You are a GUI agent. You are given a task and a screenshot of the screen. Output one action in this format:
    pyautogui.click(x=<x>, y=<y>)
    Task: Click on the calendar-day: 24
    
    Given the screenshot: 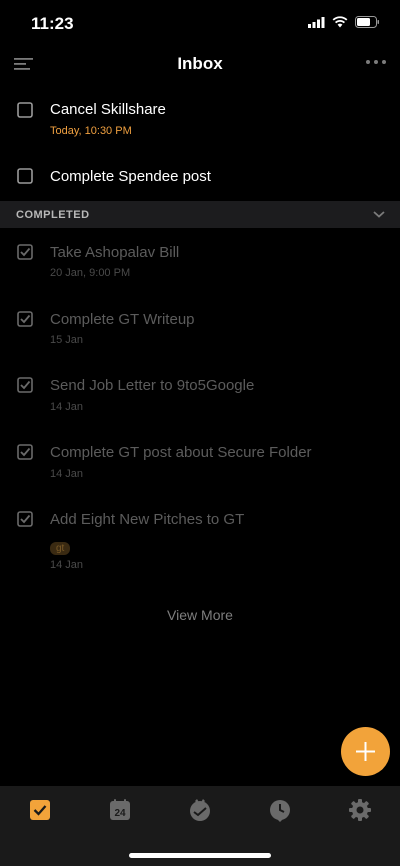 What is the action you would take?
    pyautogui.click(x=120, y=813)
    